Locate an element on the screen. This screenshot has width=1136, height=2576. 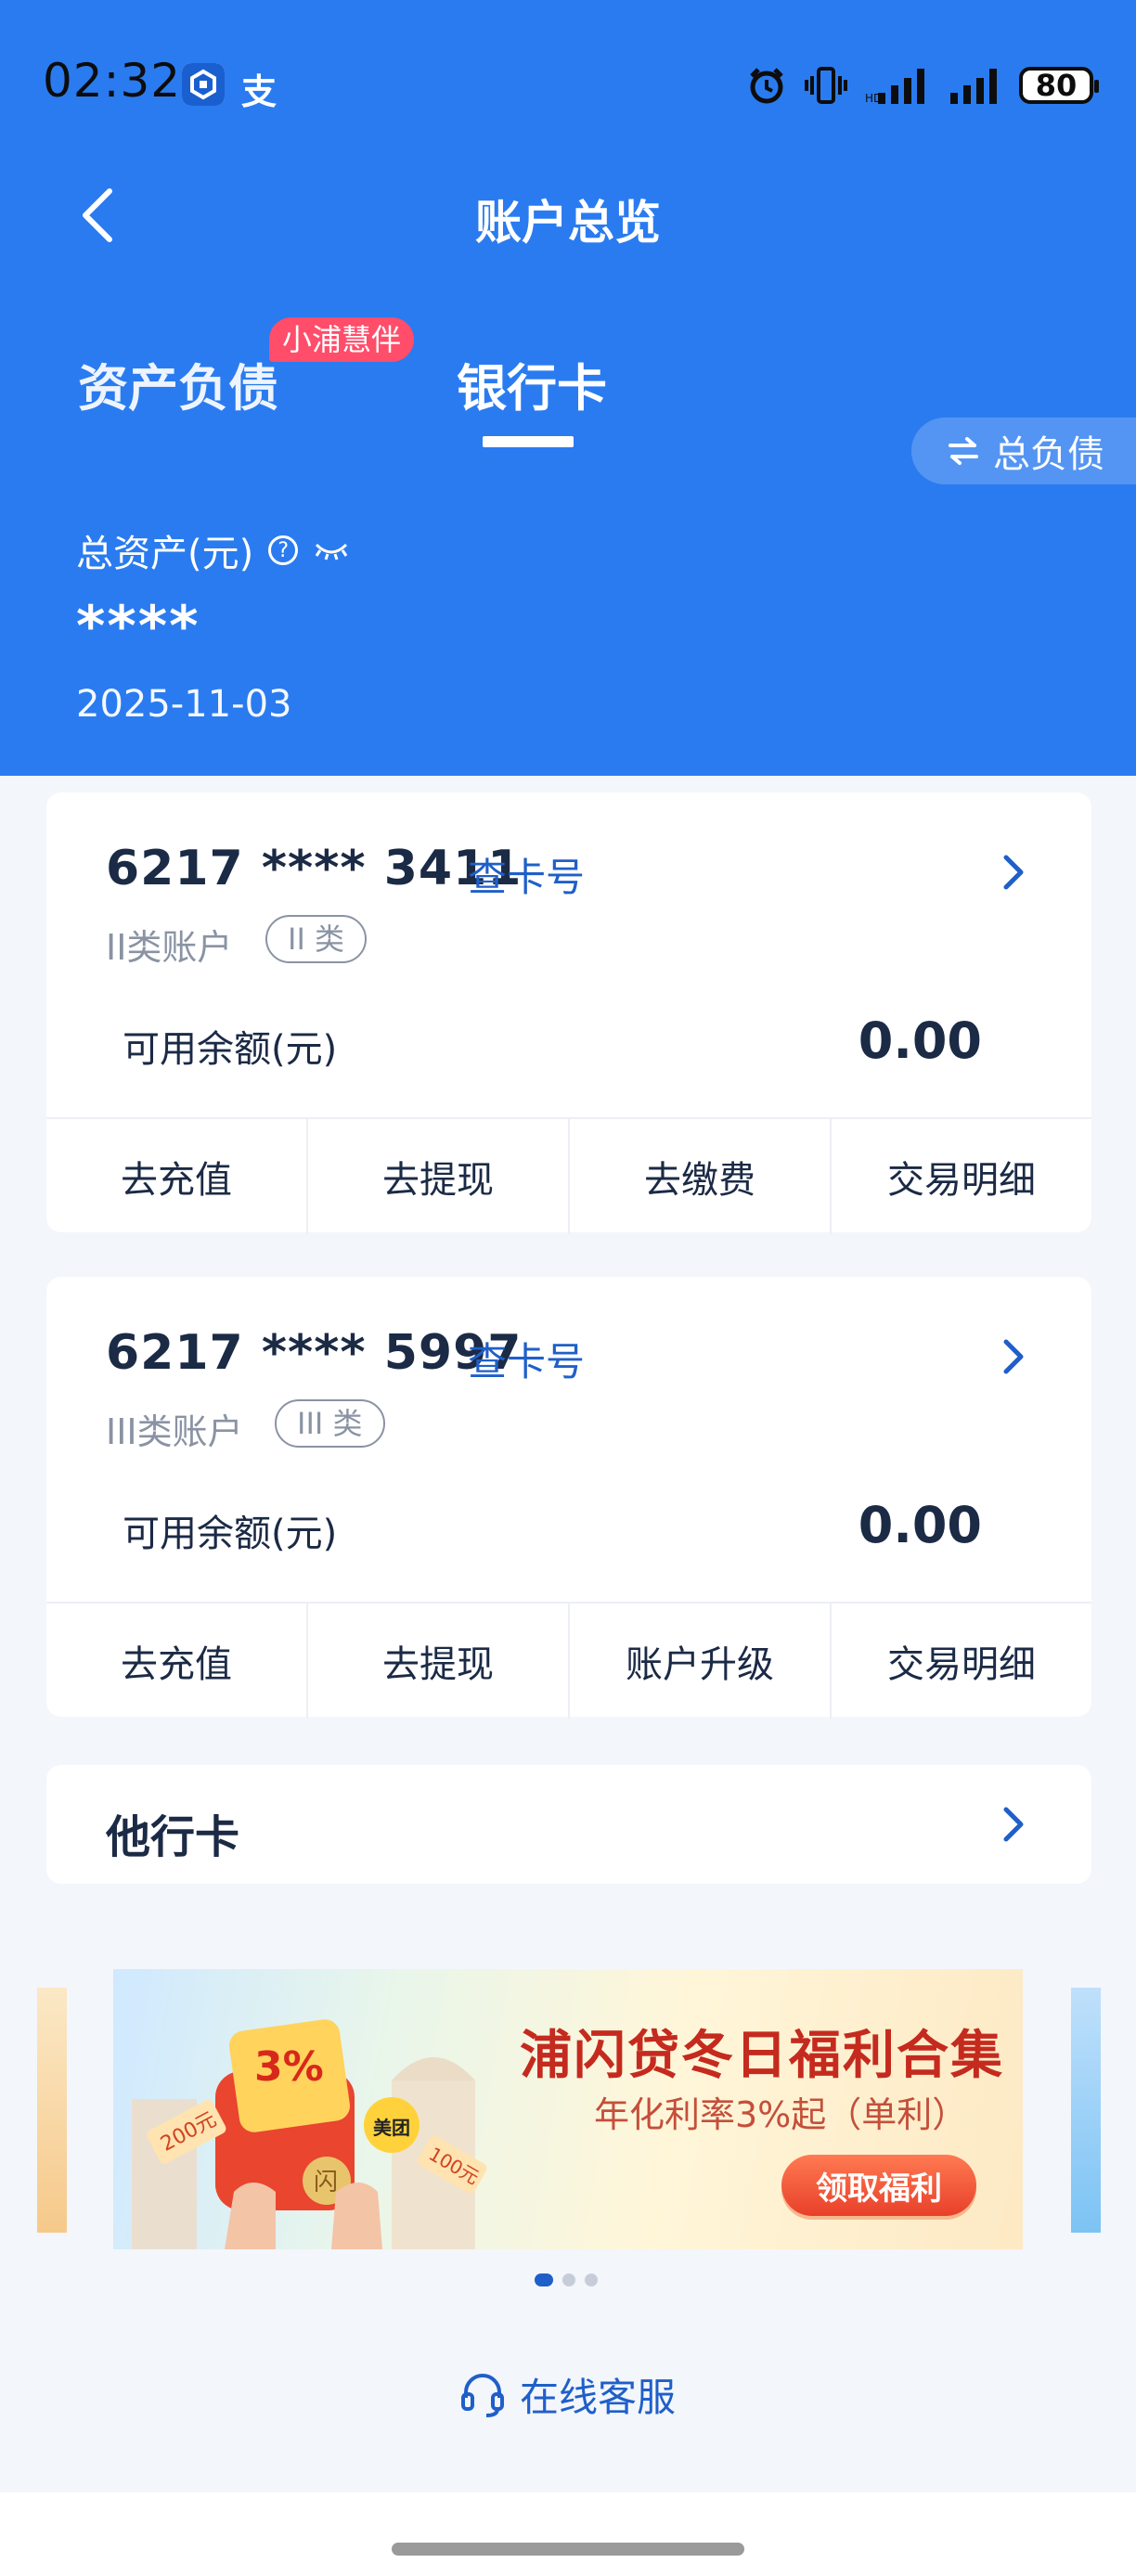
status-icons: HD 80 is located at coordinates (922, 85).